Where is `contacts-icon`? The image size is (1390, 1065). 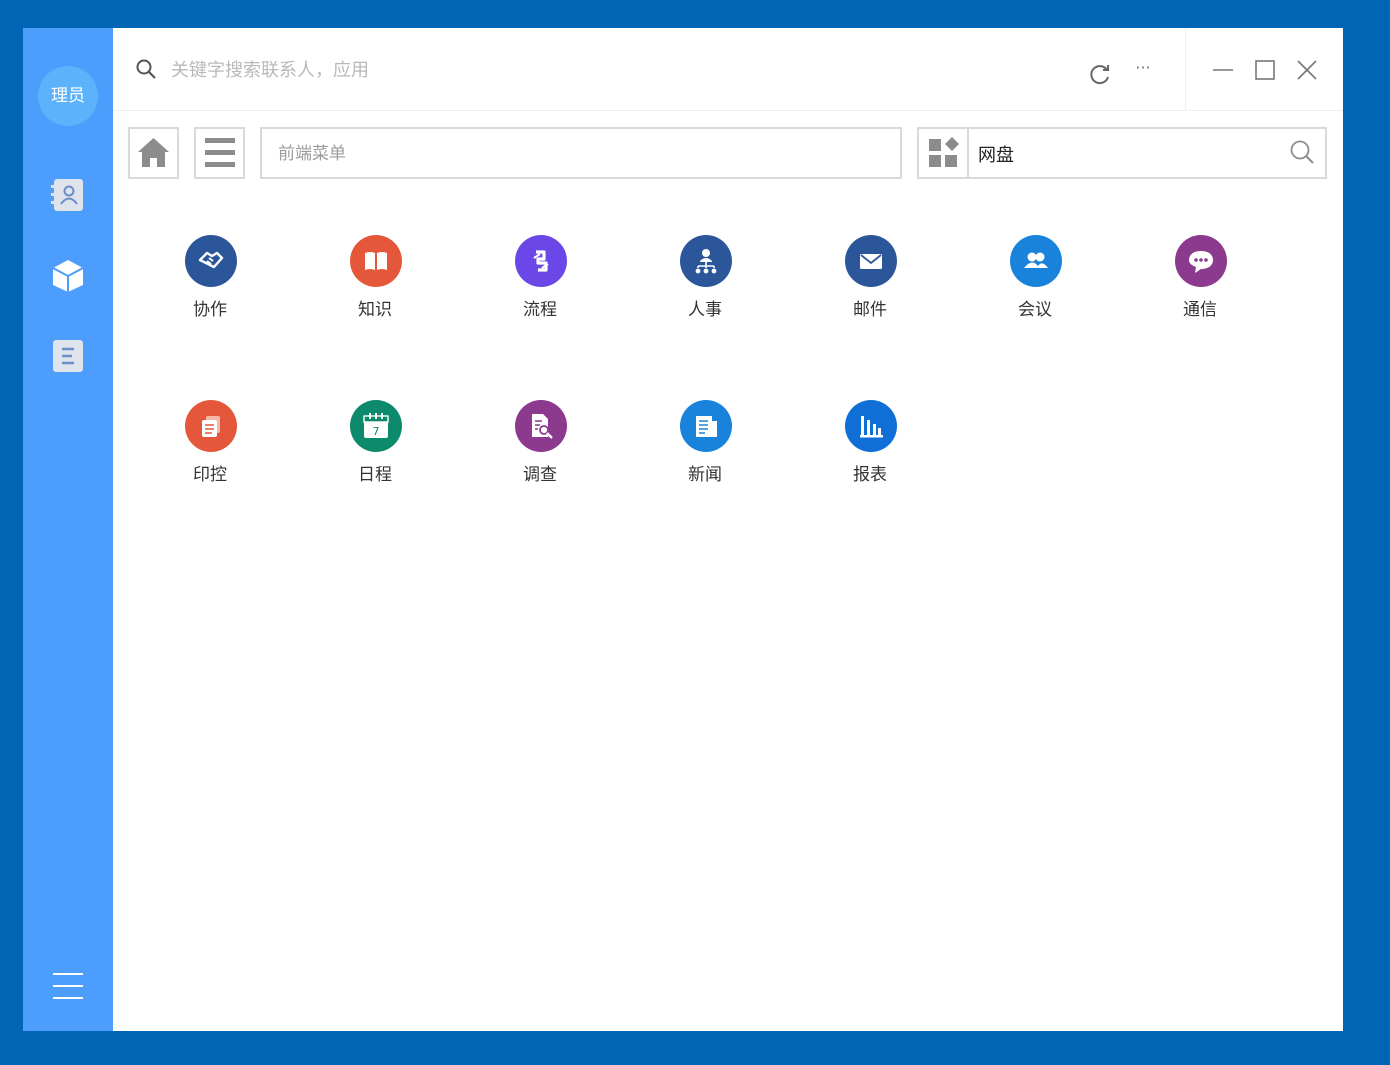
contacts-icon is located at coordinates (67, 195).